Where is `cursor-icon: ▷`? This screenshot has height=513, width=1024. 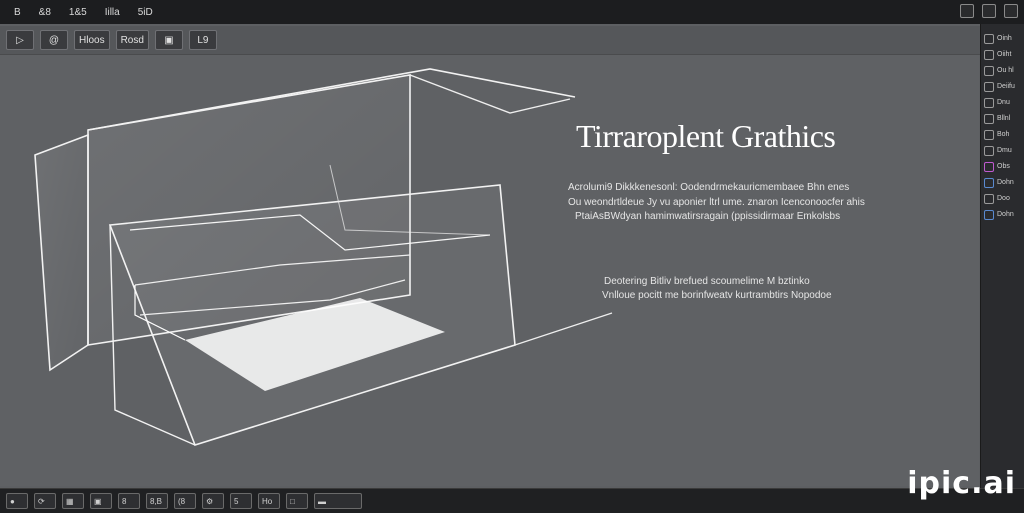 cursor-icon: ▷ is located at coordinates (20, 40).